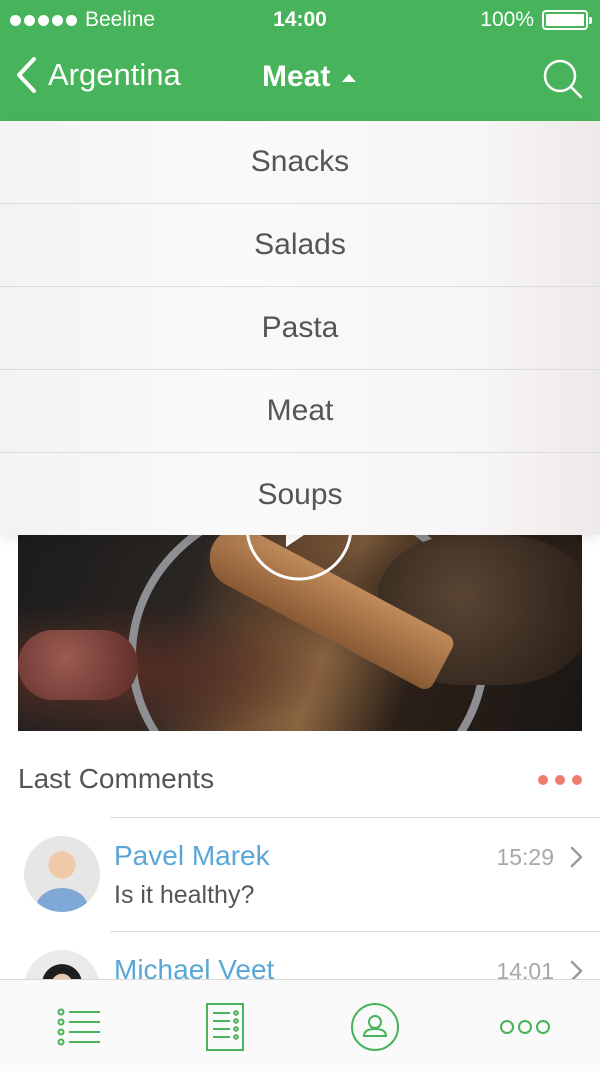  What do you see at coordinates (300, 20) in the screenshot?
I see `status-bar: Beeline 14:00 100%` at bounding box center [300, 20].